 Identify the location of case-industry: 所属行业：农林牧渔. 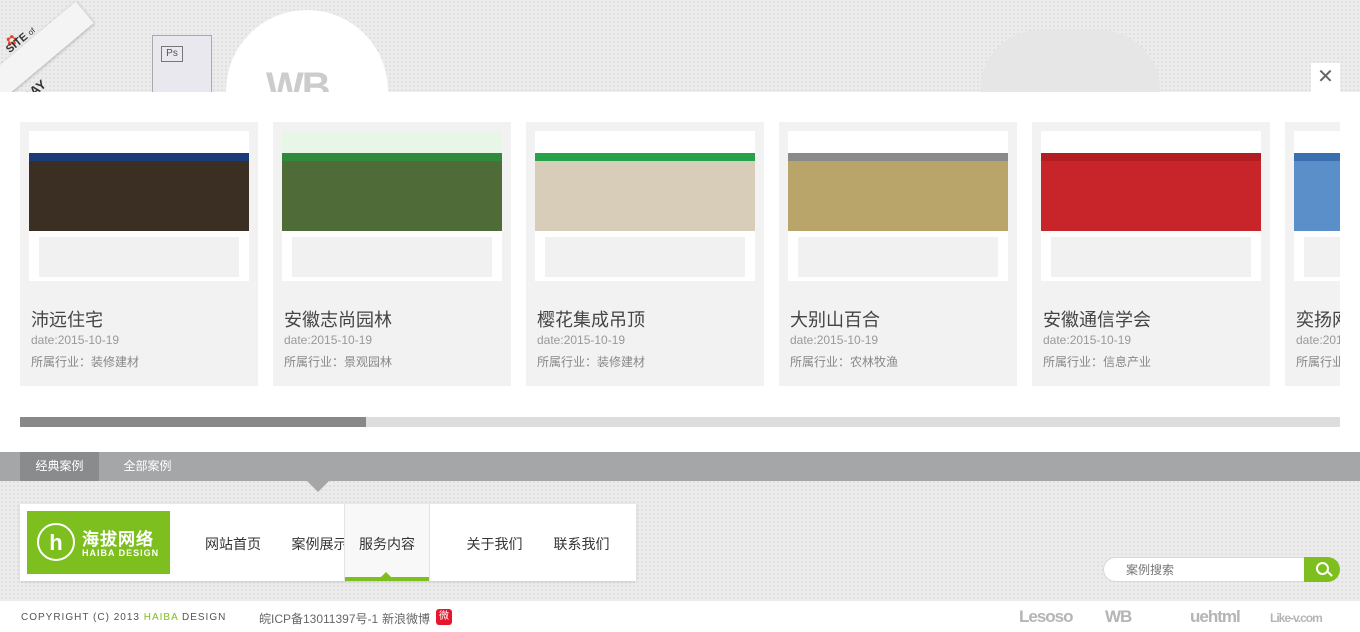
(844, 362).